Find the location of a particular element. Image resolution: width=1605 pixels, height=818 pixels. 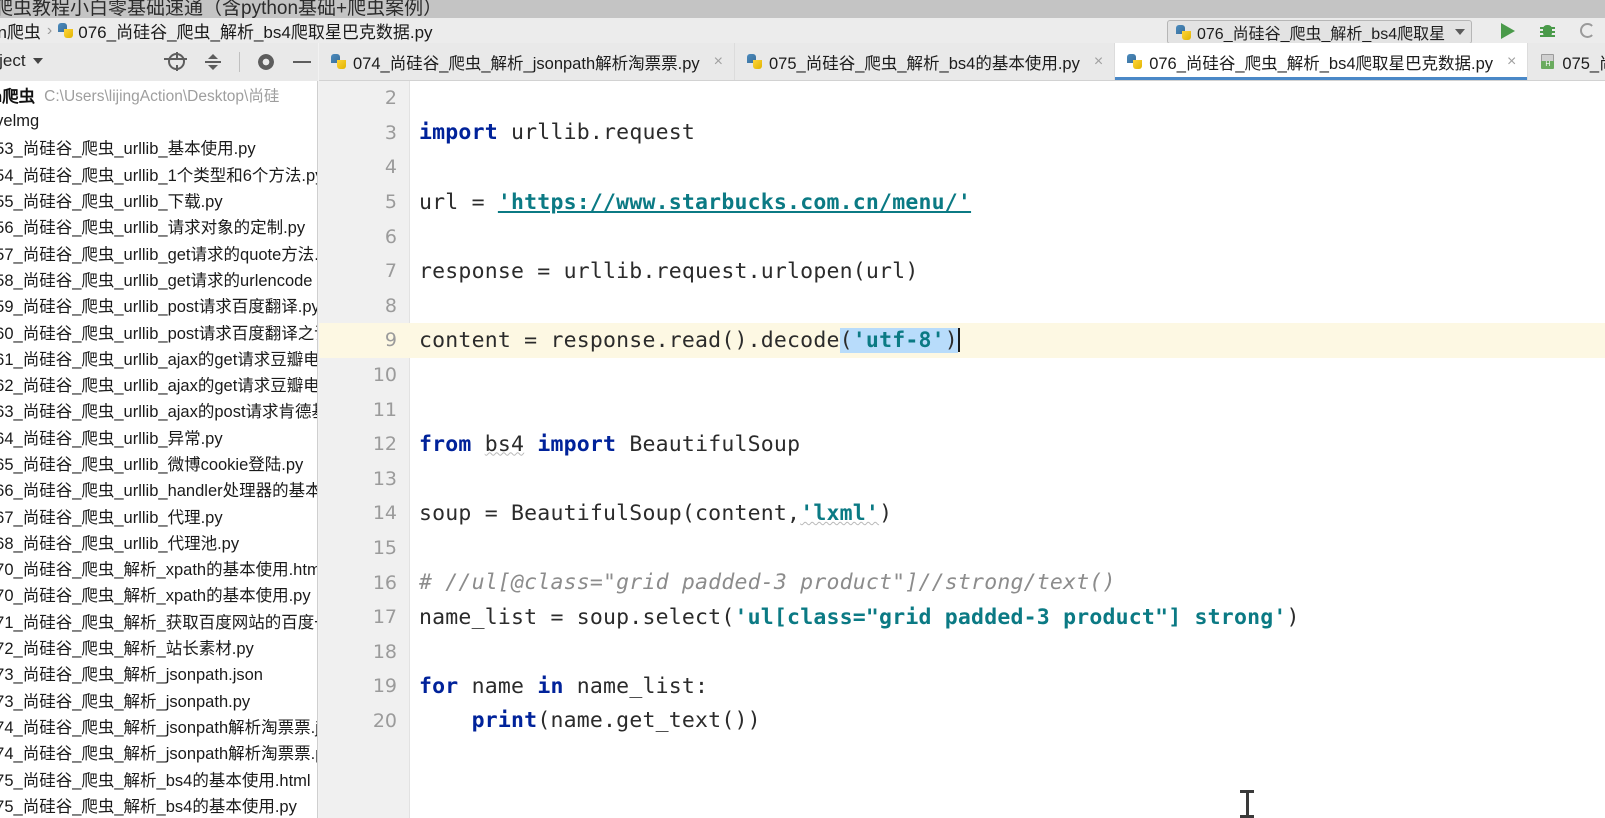

project-tree-item: 057_尚硅谷_爬虫_urllib_get请求的quote方法. is located at coordinates (158, 252).